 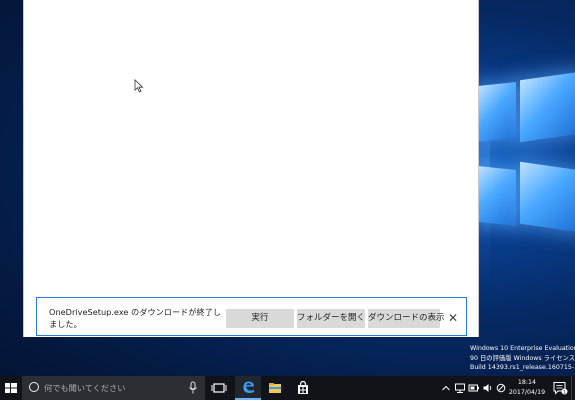 What do you see at coordinates (560, 388) in the screenshot?
I see `action-center-icon: 1` at bounding box center [560, 388].